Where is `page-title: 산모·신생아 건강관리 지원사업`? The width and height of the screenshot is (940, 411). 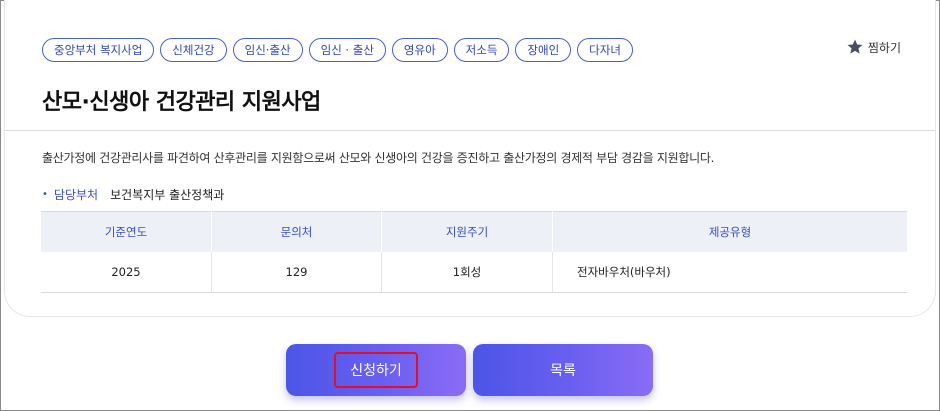
page-title: 산모·신생아 건강관리 지원사업 is located at coordinates (181, 102).